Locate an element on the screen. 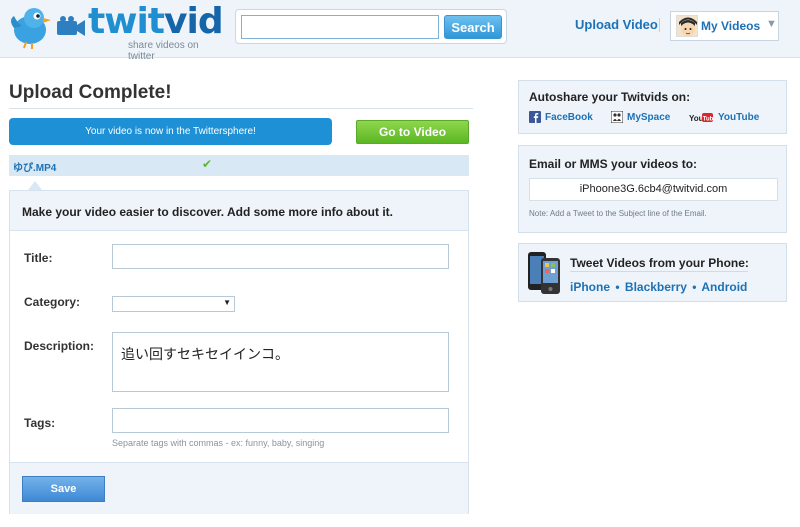  logo-vid: vid is located at coordinates (194, 21).